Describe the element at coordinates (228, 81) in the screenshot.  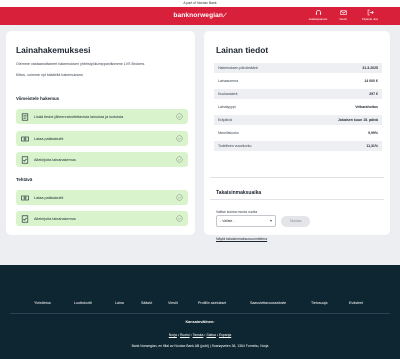
I see `detail-key: Lainasumma` at that location.